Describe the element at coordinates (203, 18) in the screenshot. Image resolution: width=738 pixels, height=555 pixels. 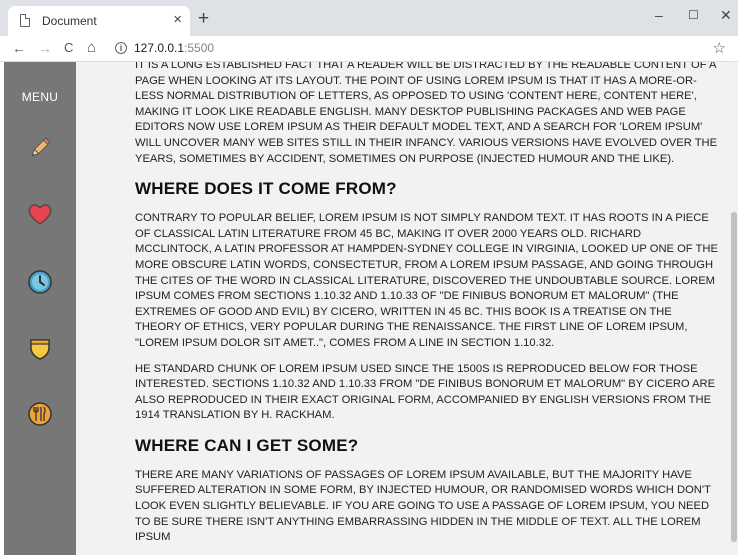
I see `new-tab-button: +` at that location.